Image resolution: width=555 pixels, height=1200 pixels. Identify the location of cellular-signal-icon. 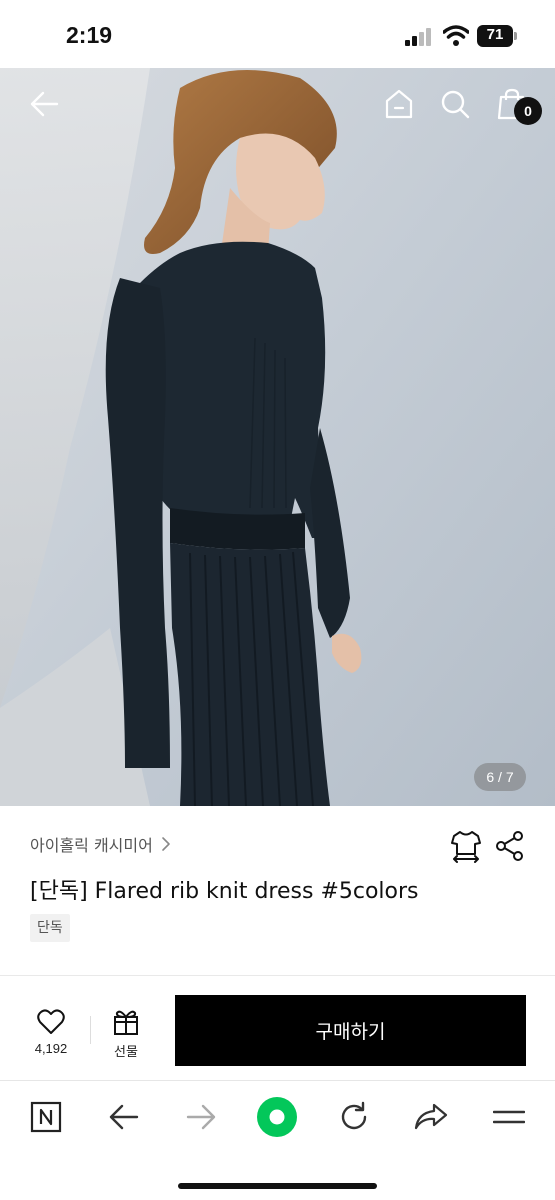
(418, 37).